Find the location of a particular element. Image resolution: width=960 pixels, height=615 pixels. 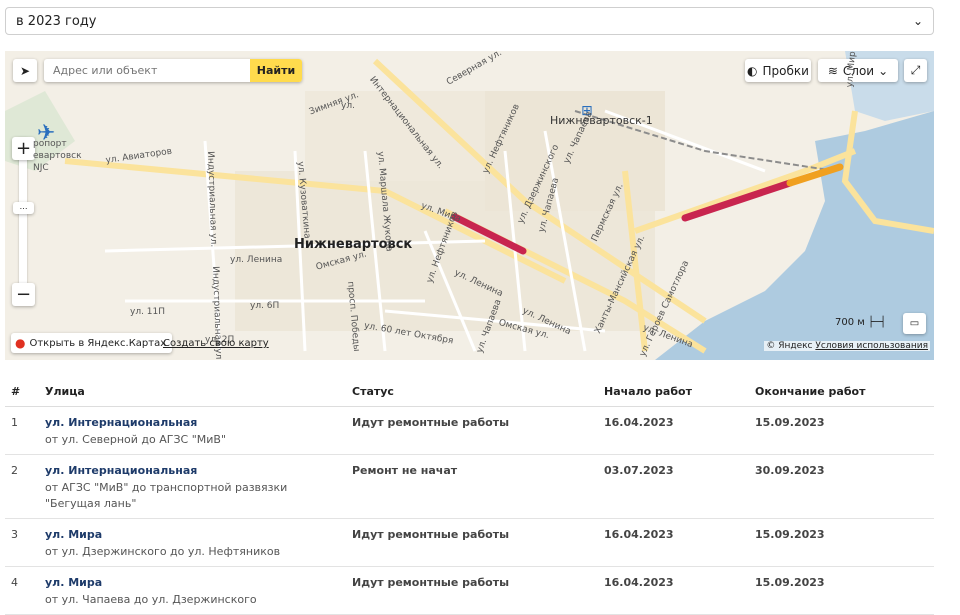

map-label-11p: ул. 11П is located at coordinates (148, 312).